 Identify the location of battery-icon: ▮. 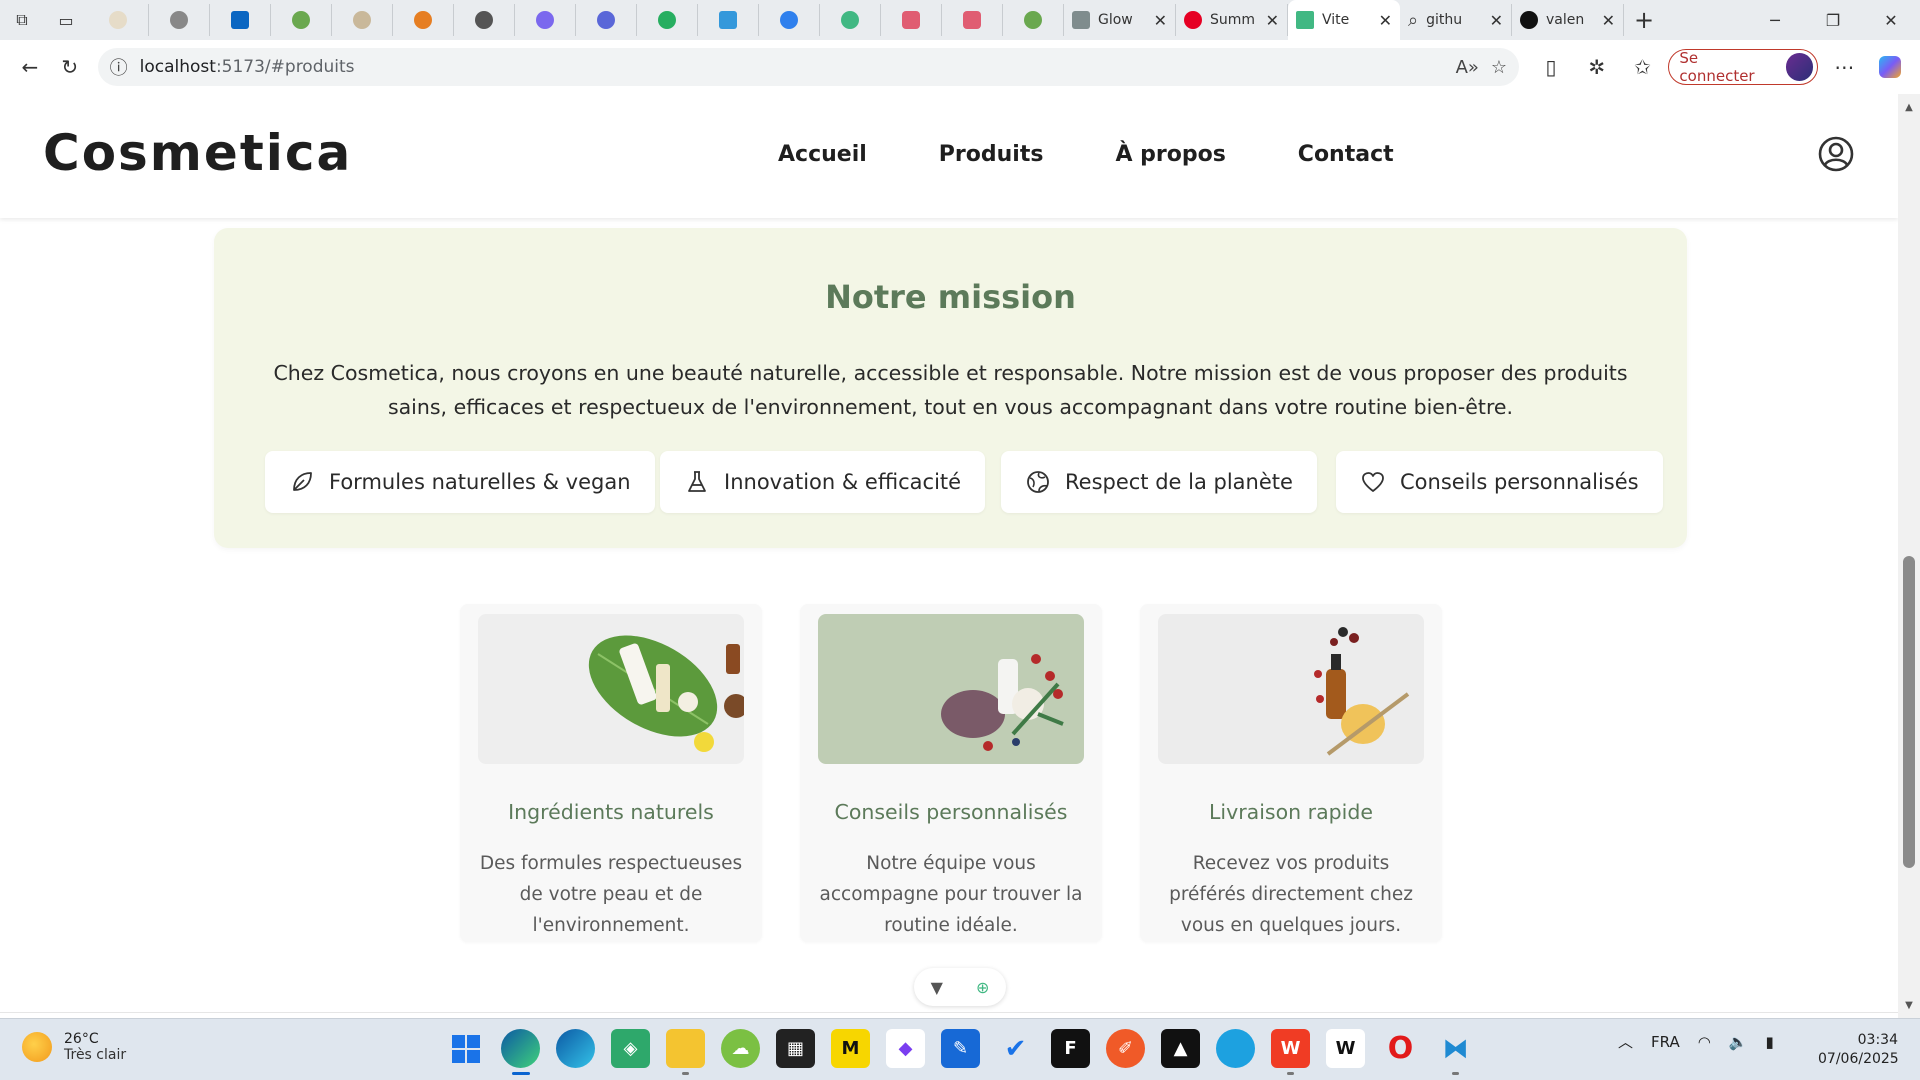
(1770, 1042).